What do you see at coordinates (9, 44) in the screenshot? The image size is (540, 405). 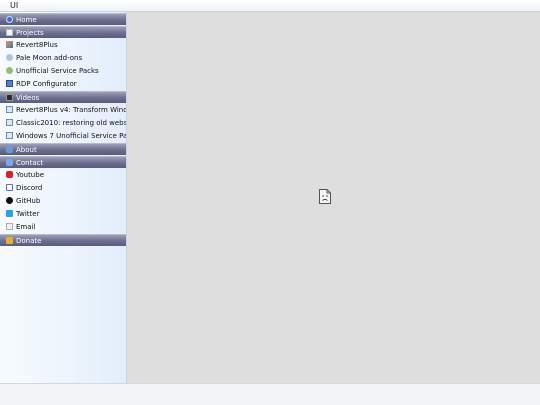 I see `revert8plus-icon` at bounding box center [9, 44].